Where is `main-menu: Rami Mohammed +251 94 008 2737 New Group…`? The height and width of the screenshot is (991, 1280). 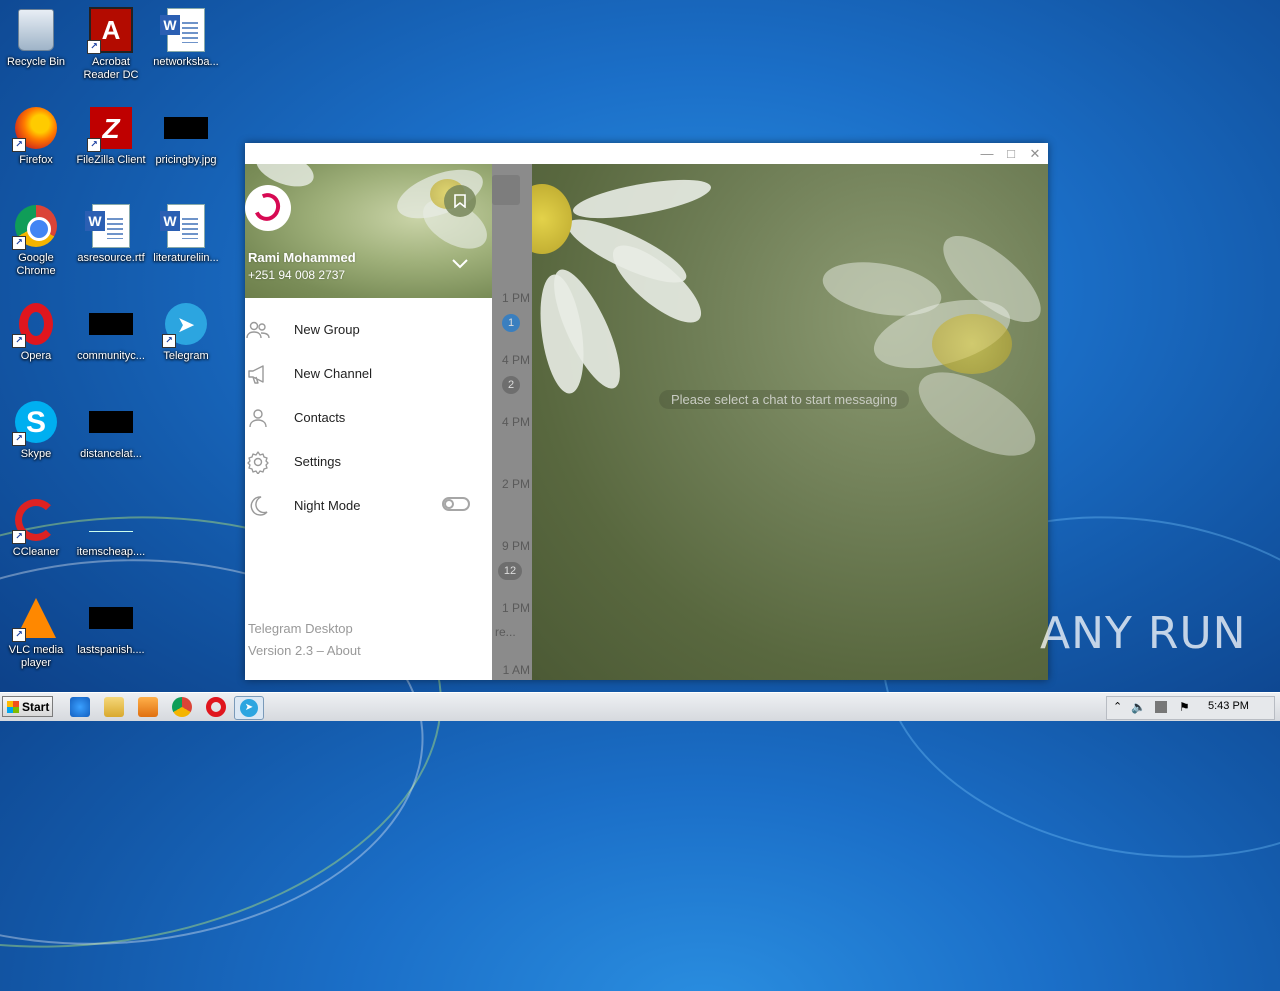 main-menu: Rami Mohammed +251 94 008 2737 New Group… is located at coordinates (368, 422).